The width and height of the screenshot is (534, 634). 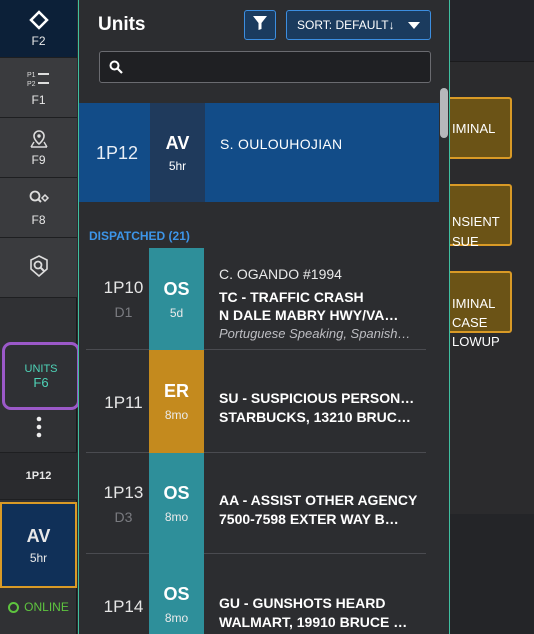 I want to click on svg-text: P1, so click(x=31, y=75).